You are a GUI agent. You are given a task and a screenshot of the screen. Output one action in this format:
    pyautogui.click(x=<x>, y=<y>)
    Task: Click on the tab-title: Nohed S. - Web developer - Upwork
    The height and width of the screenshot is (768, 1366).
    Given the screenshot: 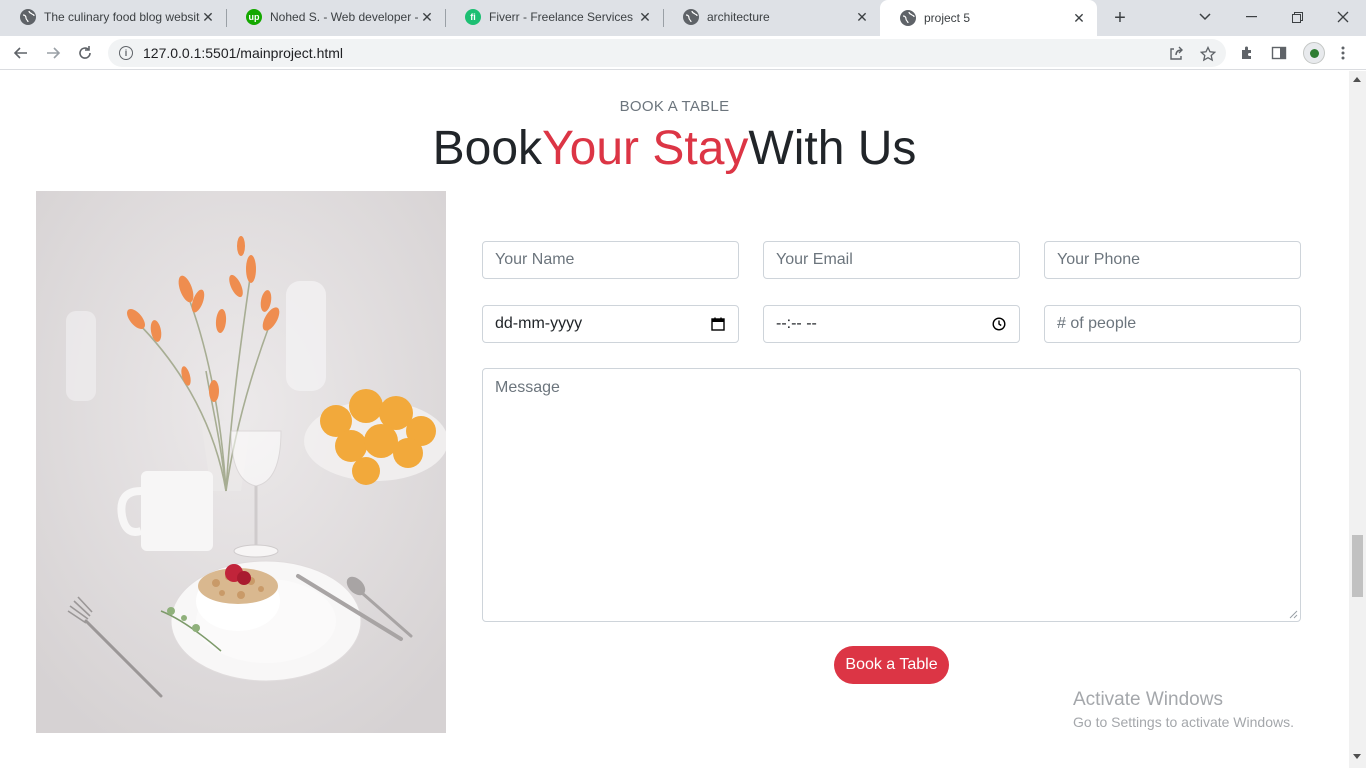 What is the action you would take?
    pyautogui.click(x=344, y=17)
    